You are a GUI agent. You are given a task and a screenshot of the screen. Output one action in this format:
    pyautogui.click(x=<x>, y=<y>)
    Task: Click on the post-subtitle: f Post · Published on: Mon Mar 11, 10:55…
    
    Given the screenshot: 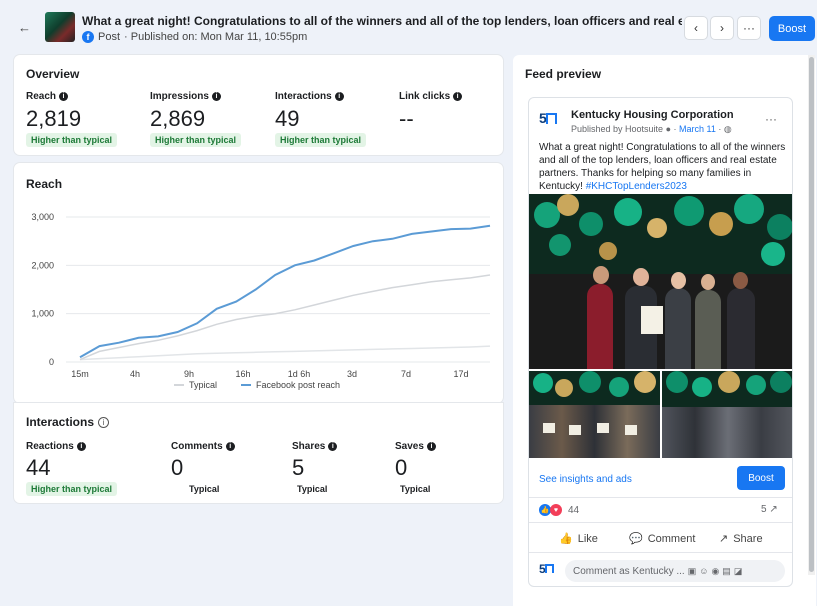 What is the action you would take?
    pyautogui.click(x=194, y=37)
    